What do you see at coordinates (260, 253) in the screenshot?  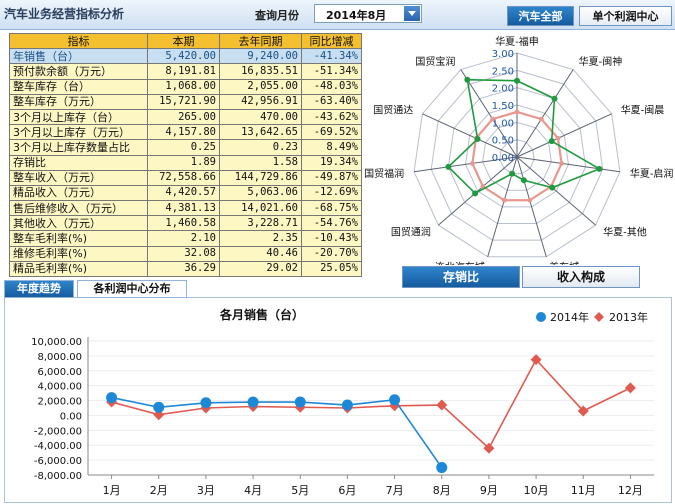 I see `last-year-value: 40.46` at bounding box center [260, 253].